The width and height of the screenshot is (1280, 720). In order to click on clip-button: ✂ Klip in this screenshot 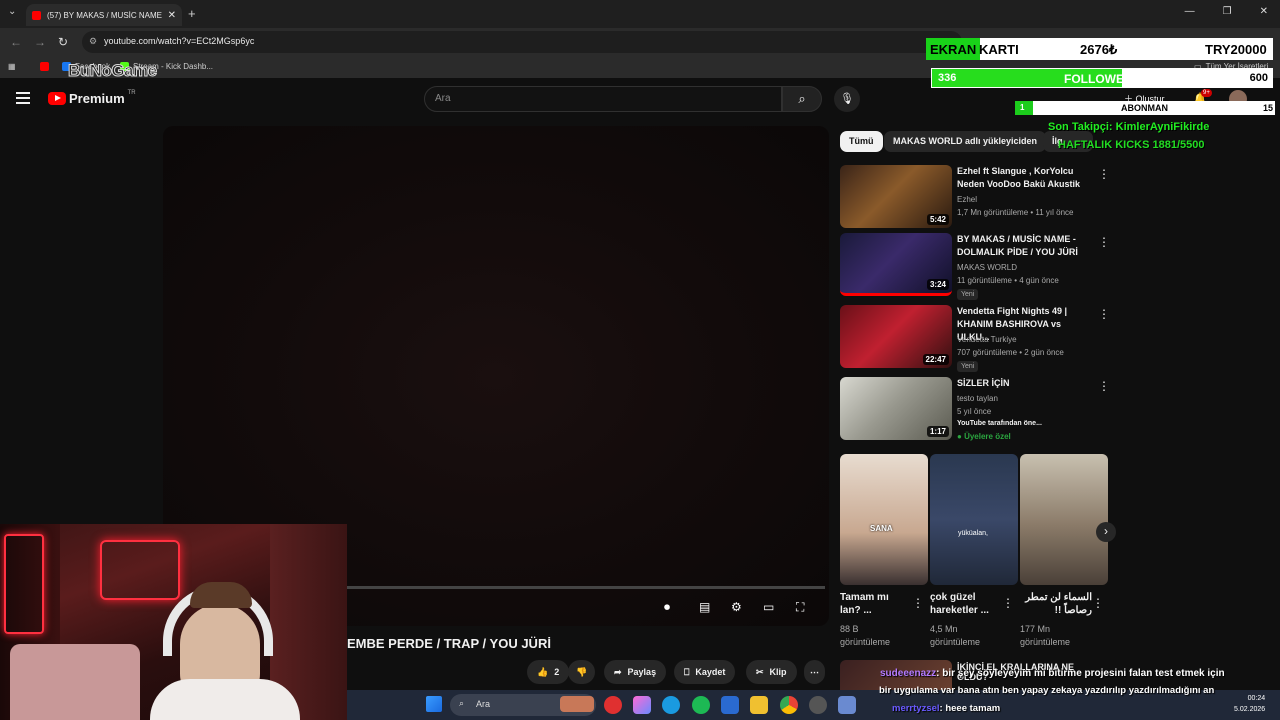, I will do `click(771, 672)`.